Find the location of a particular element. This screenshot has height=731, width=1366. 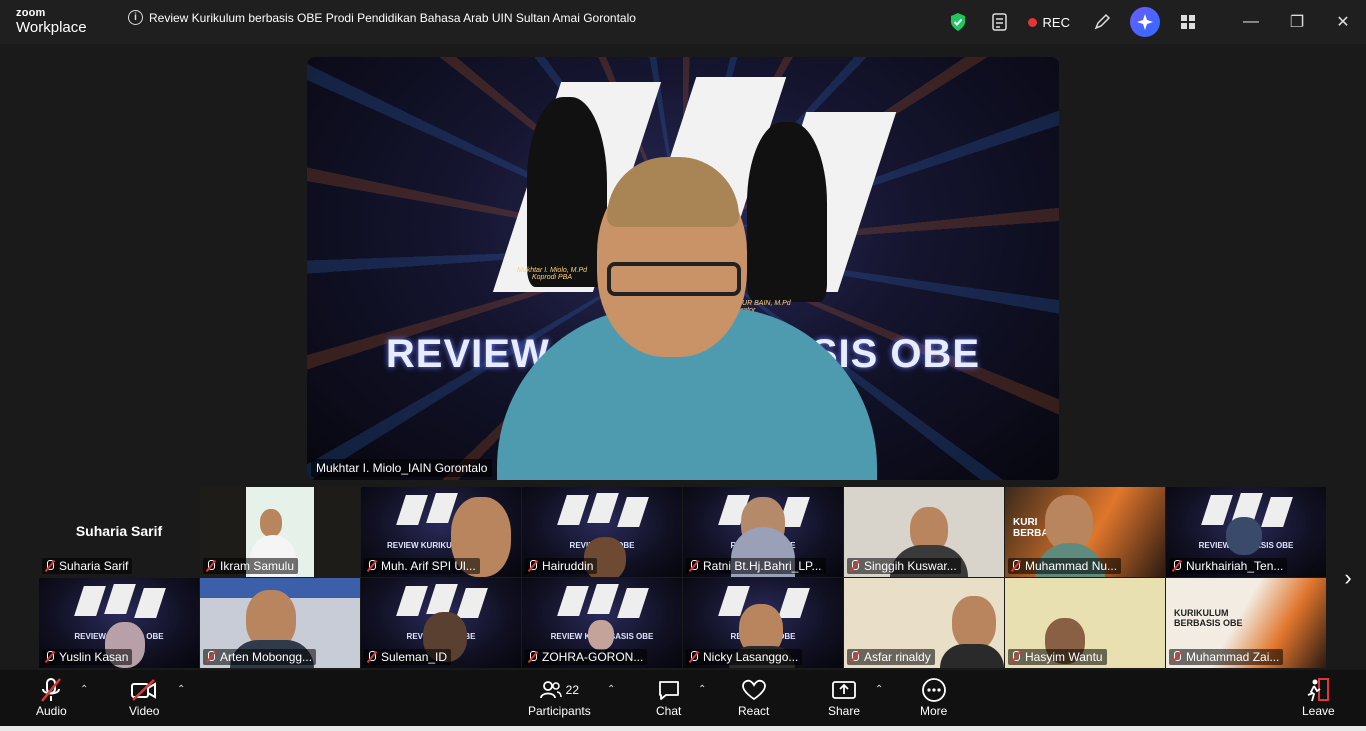

close-icon: ✕ is located at coordinates (1343, 22).